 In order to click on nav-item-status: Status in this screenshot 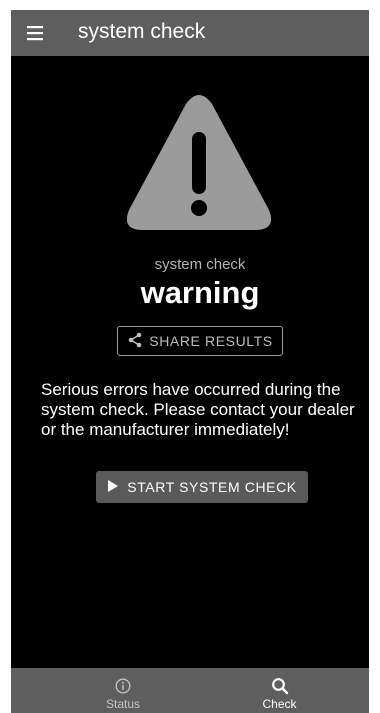, I will do `click(123, 690)`.